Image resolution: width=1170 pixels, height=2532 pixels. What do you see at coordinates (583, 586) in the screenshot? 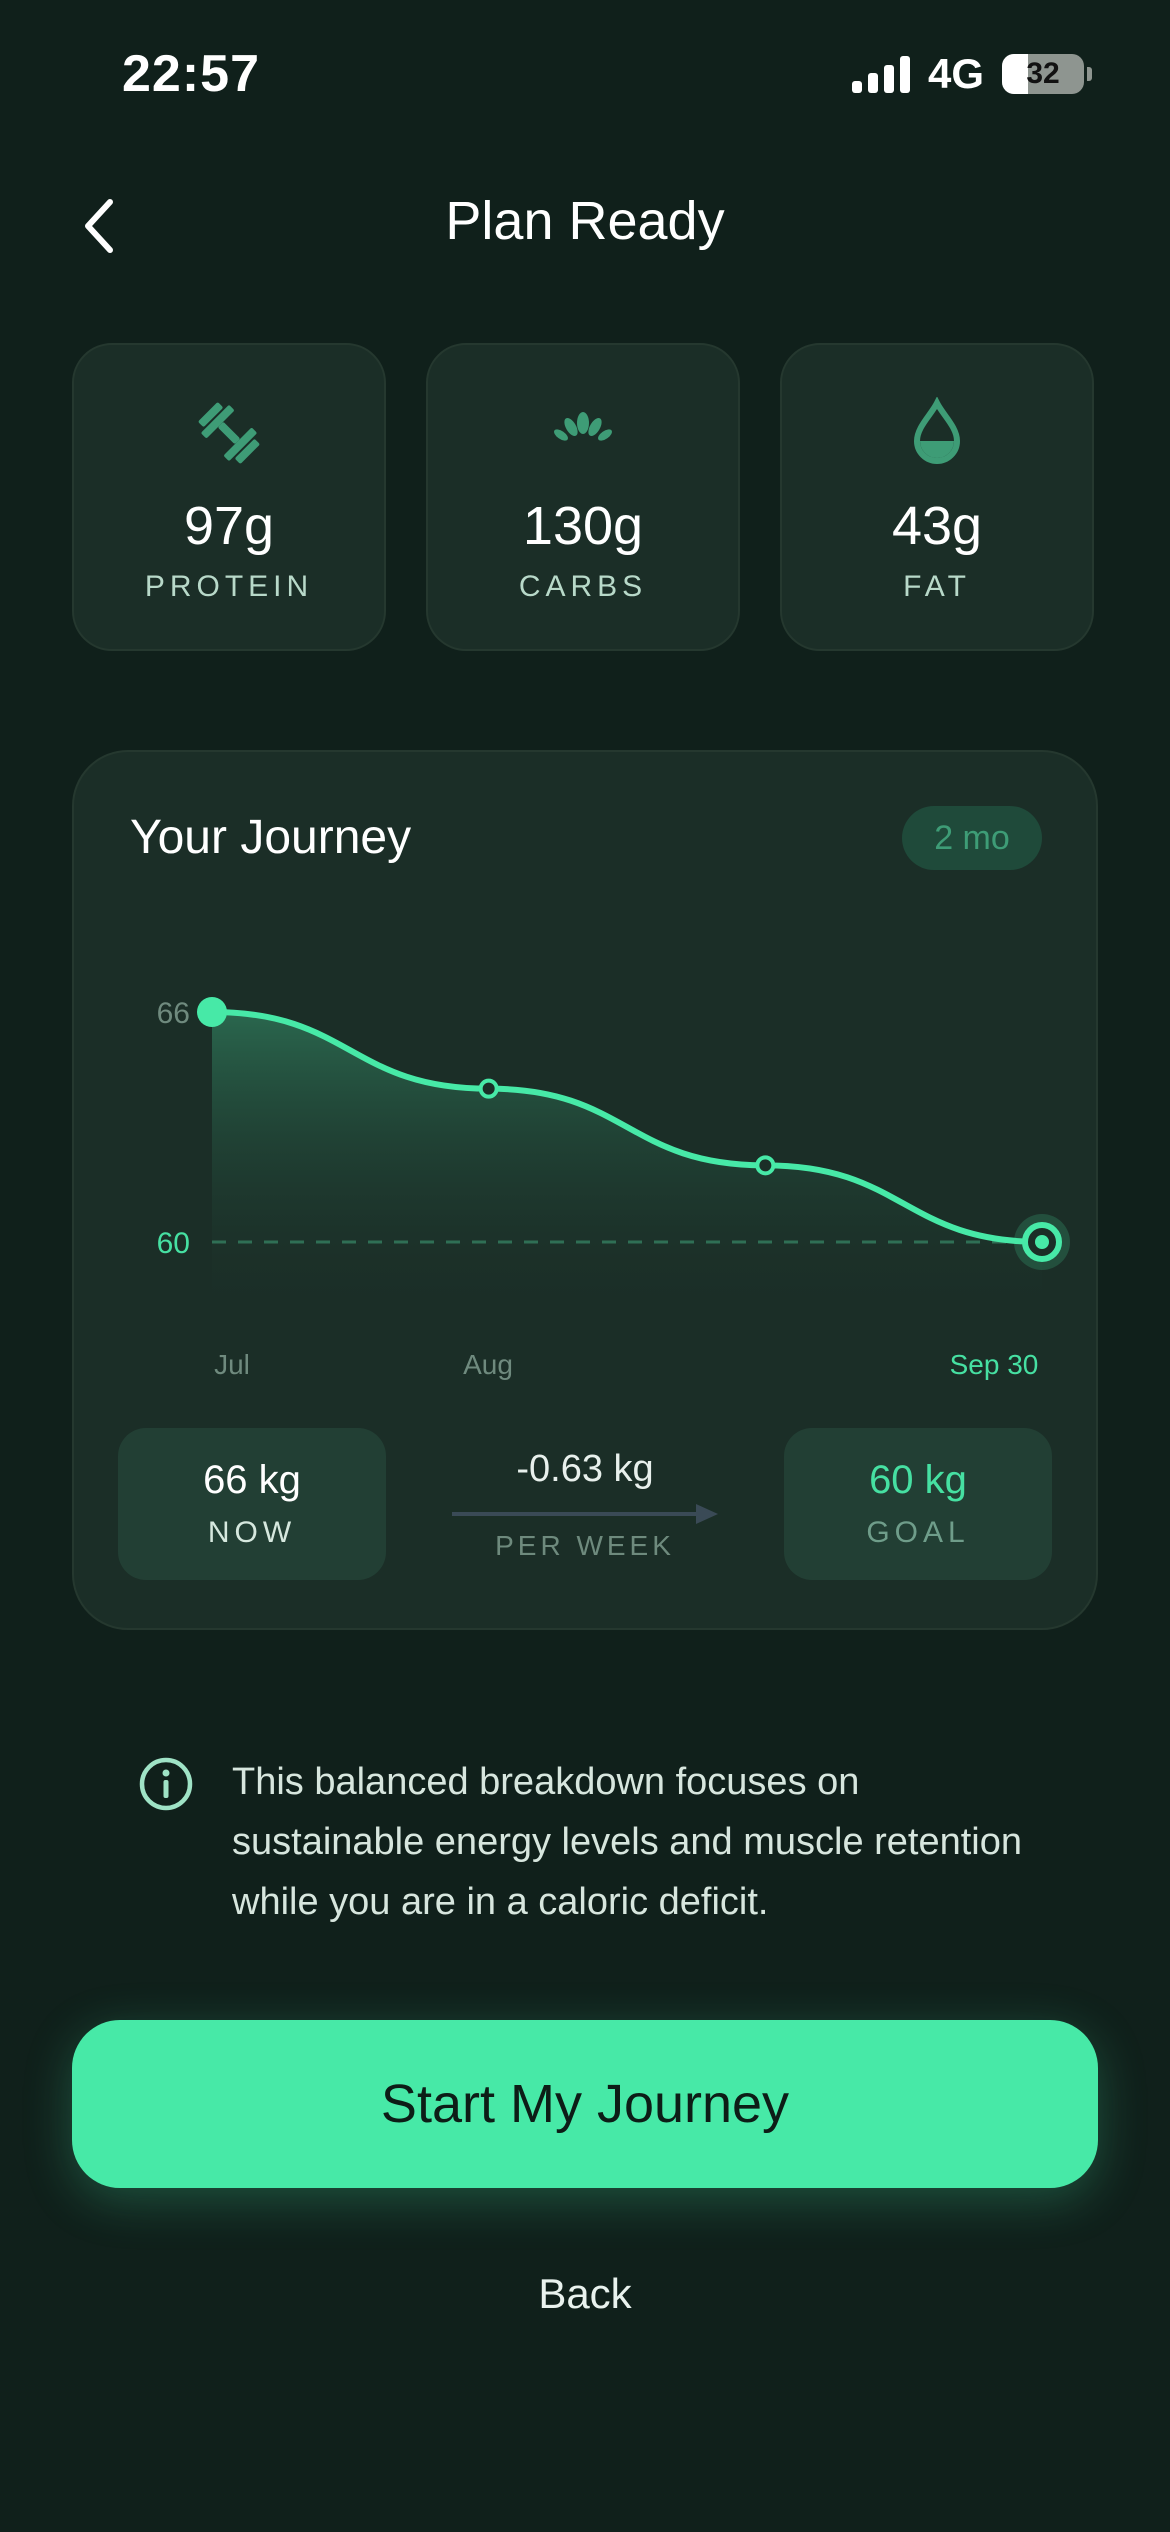
I see `carbs-label: CARBS` at bounding box center [583, 586].